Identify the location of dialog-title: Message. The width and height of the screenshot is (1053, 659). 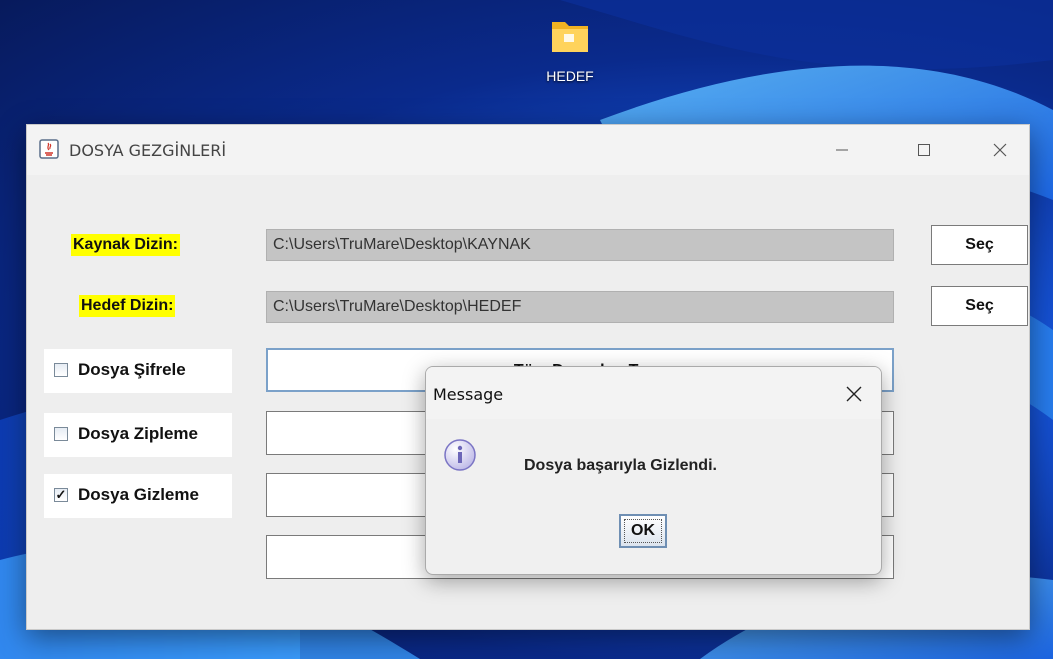
(468, 394).